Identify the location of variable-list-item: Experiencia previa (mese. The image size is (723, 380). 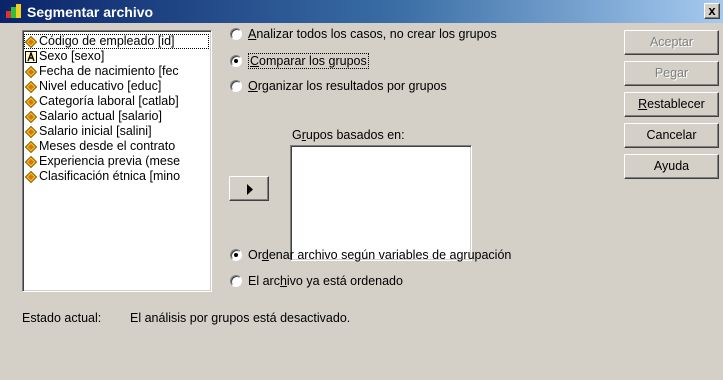
(117, 161).